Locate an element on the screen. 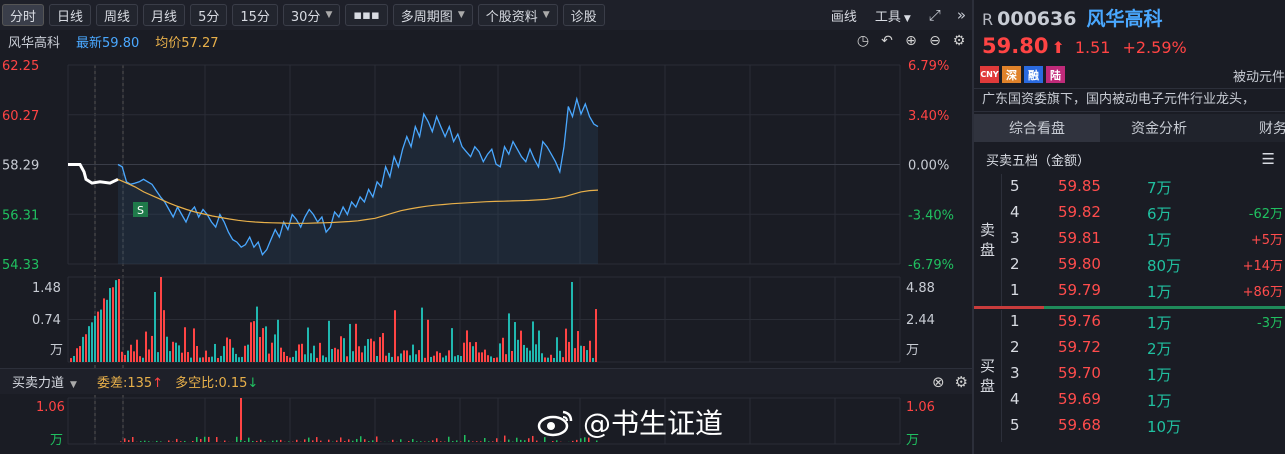  sell-row-5: 5 59.85 7万 is located at coordinates (1143, 190).